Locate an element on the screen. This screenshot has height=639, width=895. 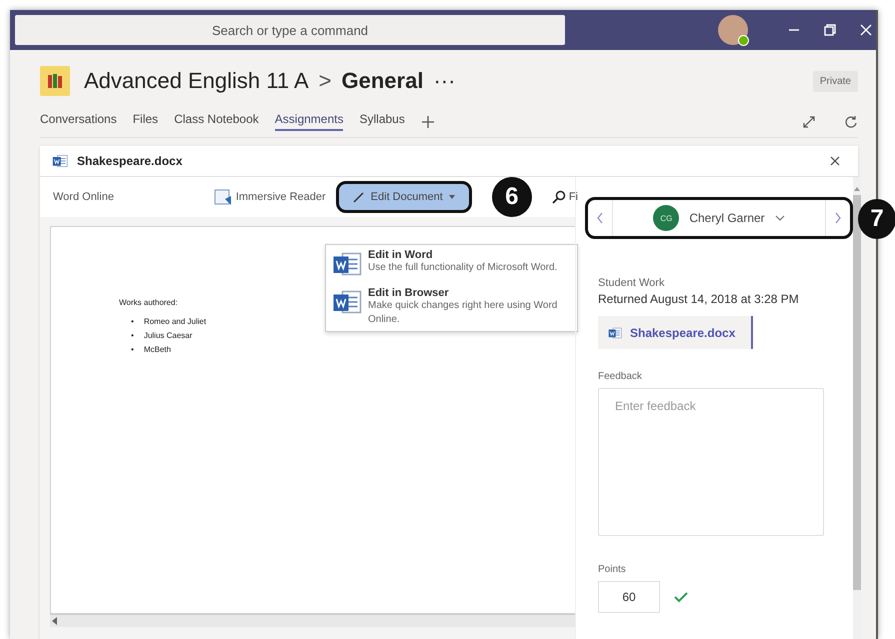
feedback-label: Feedback is located at coordinates (620, 376).